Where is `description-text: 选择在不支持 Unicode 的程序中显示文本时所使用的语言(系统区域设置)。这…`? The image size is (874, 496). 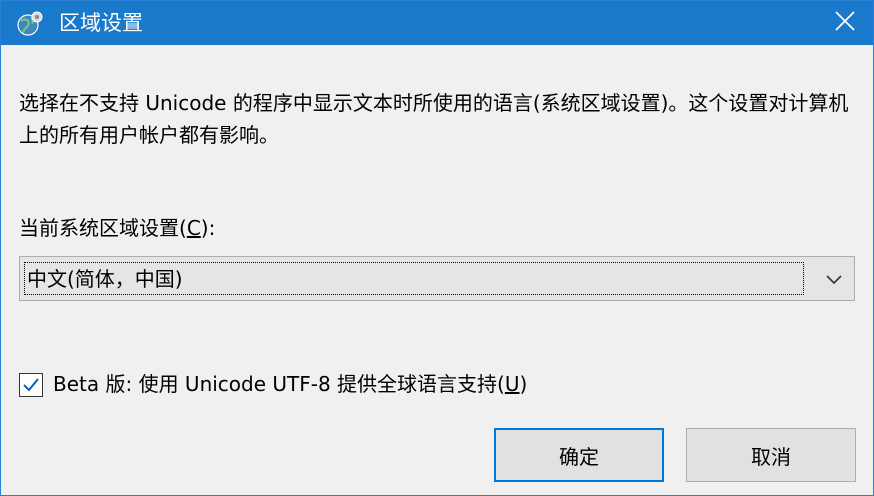 description-text: 选择在不支持 Unicode 的程序中显示文本时所使用的语言(系统区域设置)。这… is located at coordinates (434, 119).